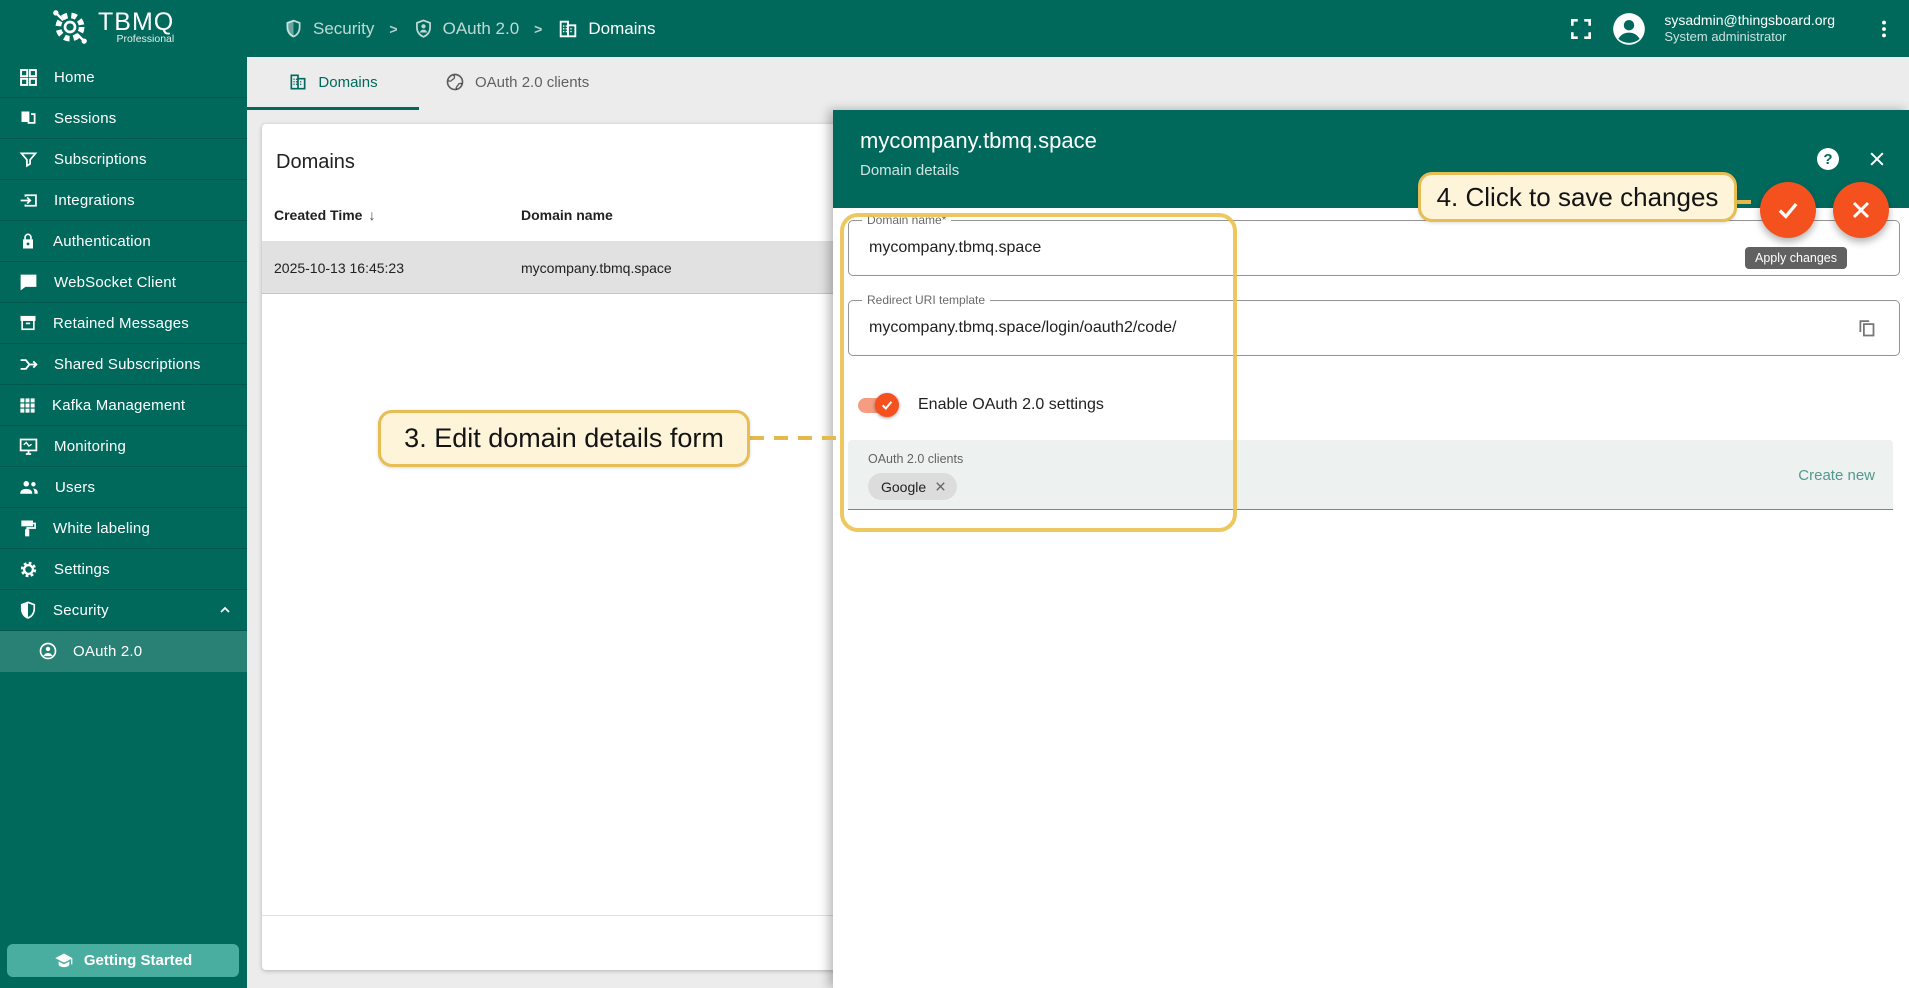 The width and height of the screenshot is (1909, 988). What do you see at coordinates (28, 77) in the screenshot?
I see `dashboard-icon` at bounding box center [28, 77].